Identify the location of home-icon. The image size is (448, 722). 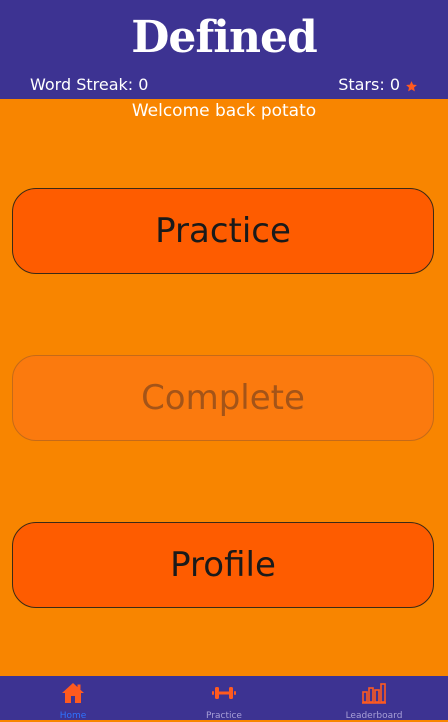
(73, 693).